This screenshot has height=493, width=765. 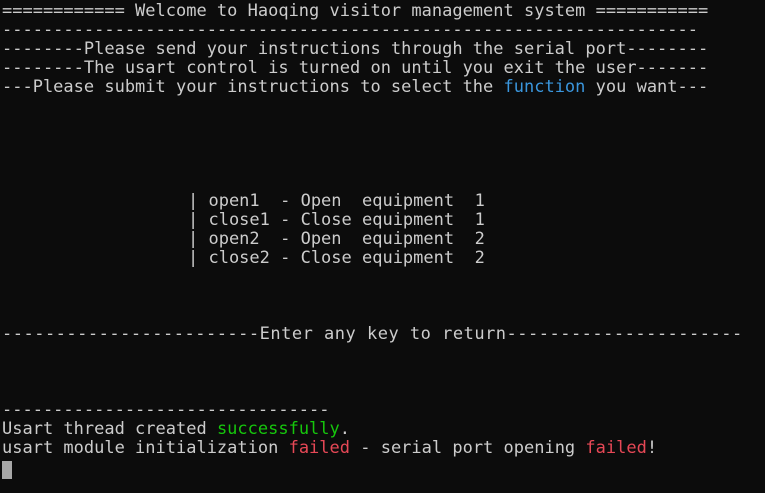 I want to click on function-keyword: function, so click(x=544, y=87).